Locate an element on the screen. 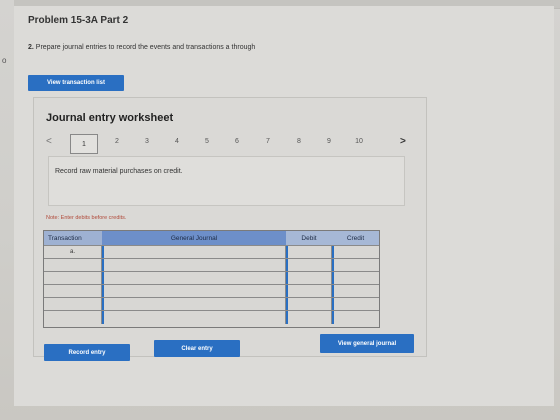 The width and height of the screenshot is (560, 420). clear-entry-button: Clear entry is located at coordinates (197, 348).